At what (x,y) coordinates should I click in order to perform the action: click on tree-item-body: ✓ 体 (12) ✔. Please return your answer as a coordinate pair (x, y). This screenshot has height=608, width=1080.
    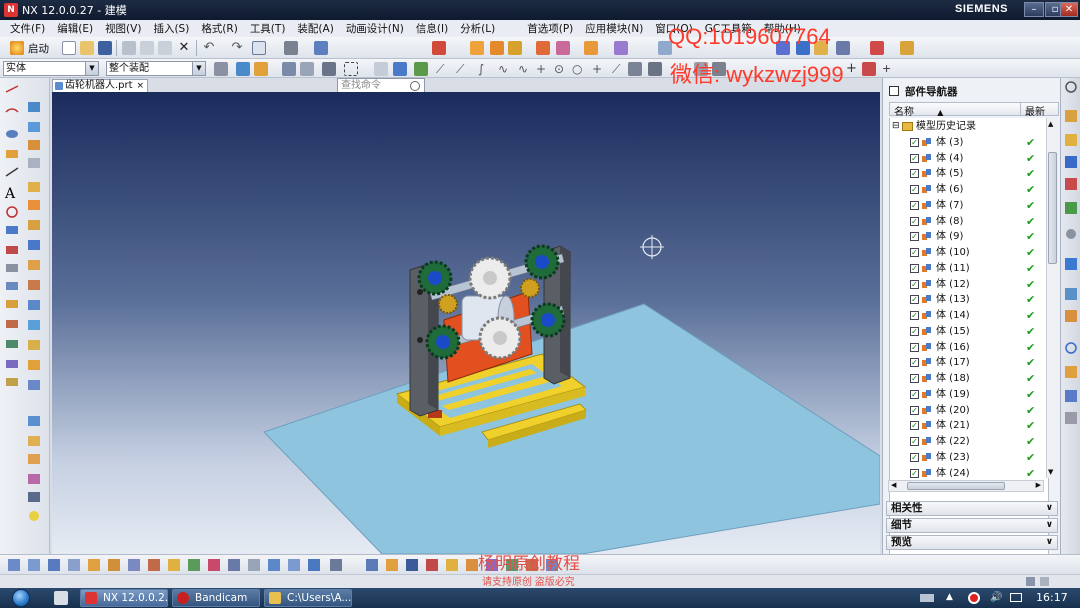
    Looking at the image, I should click on (969, 285).